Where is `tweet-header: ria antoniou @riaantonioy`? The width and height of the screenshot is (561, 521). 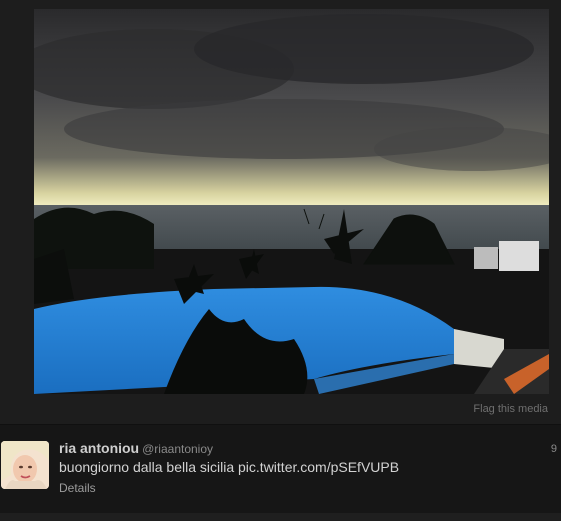 tweet-header: ria antoniou @riaantonioy is located at coordinates (136, 449).